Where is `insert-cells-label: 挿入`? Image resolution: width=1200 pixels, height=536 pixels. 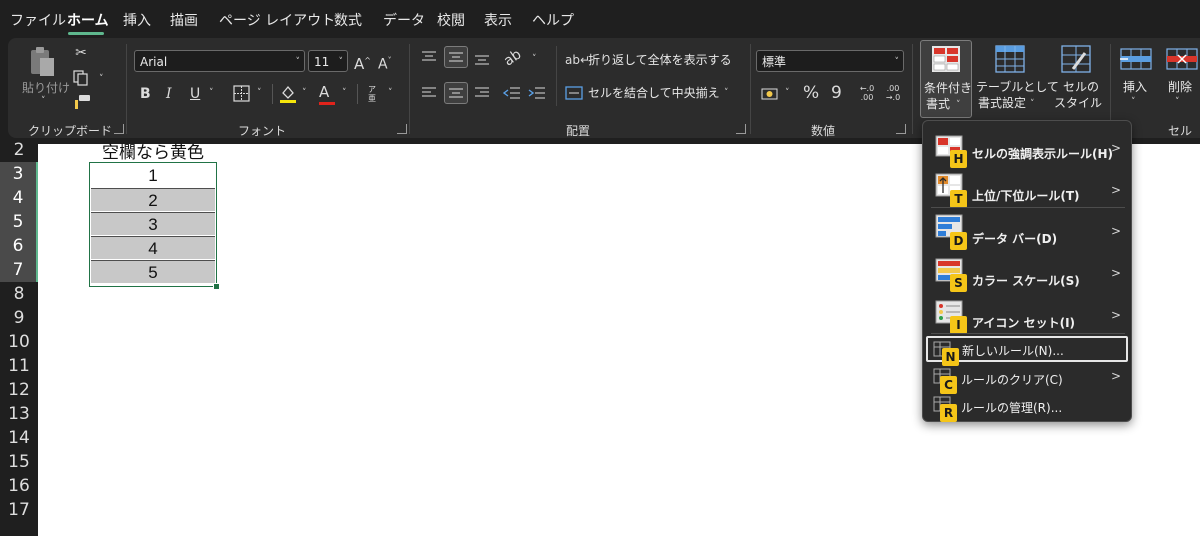
insert-cells-label: 挿入 is located at coordinates (1135, 87).